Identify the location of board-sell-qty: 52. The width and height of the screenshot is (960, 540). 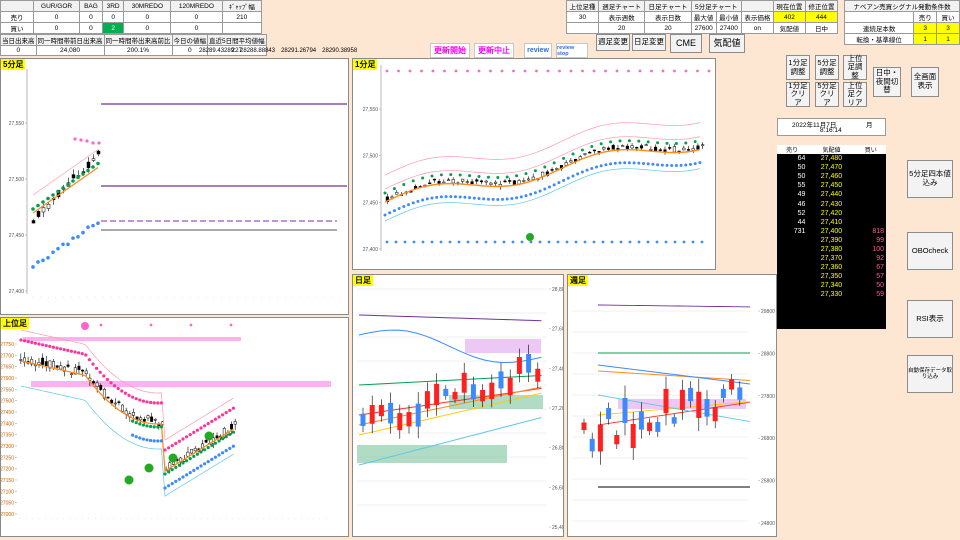
(801, 213).